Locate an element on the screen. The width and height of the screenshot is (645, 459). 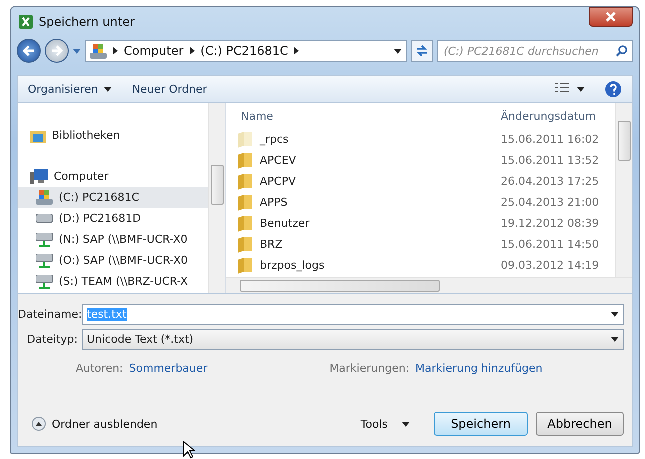
close-button is located at coordinates (611, 17).